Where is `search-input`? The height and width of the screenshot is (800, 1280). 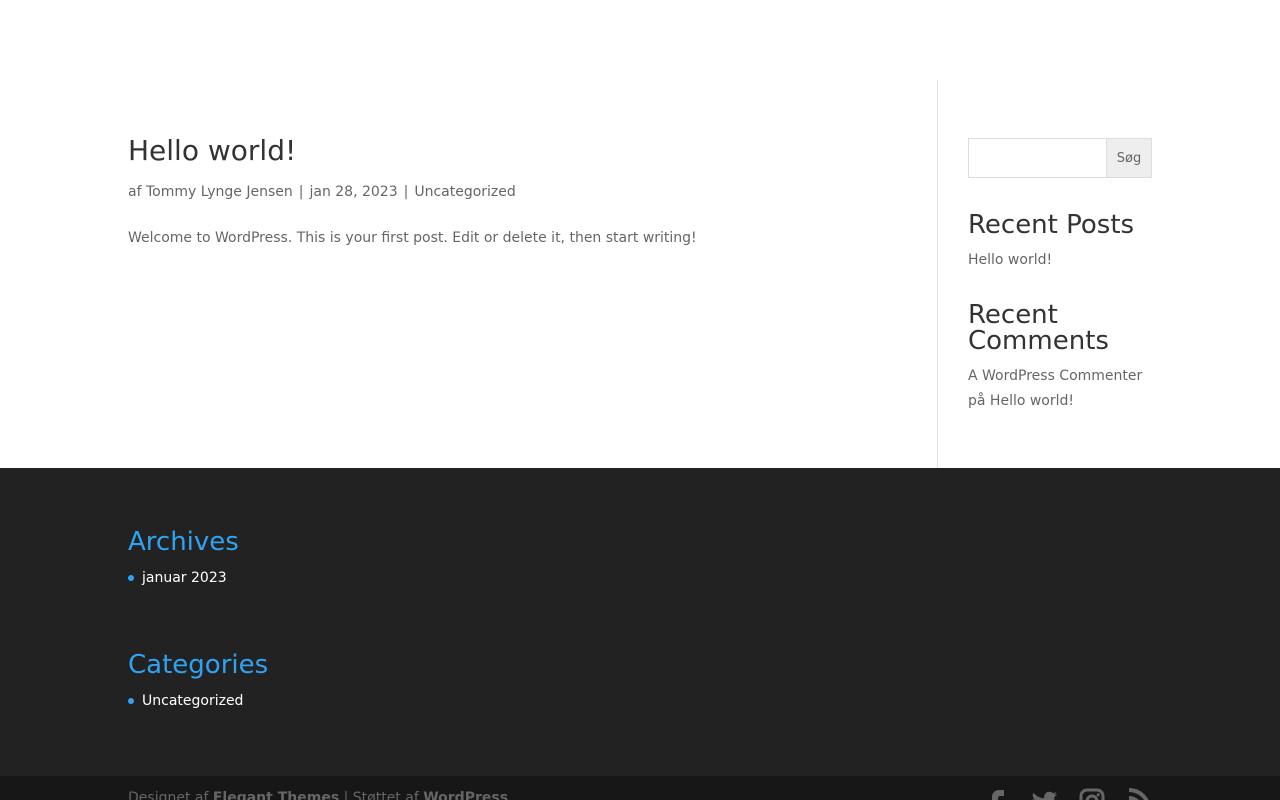 search-input is located at coordinates (1037, 158).